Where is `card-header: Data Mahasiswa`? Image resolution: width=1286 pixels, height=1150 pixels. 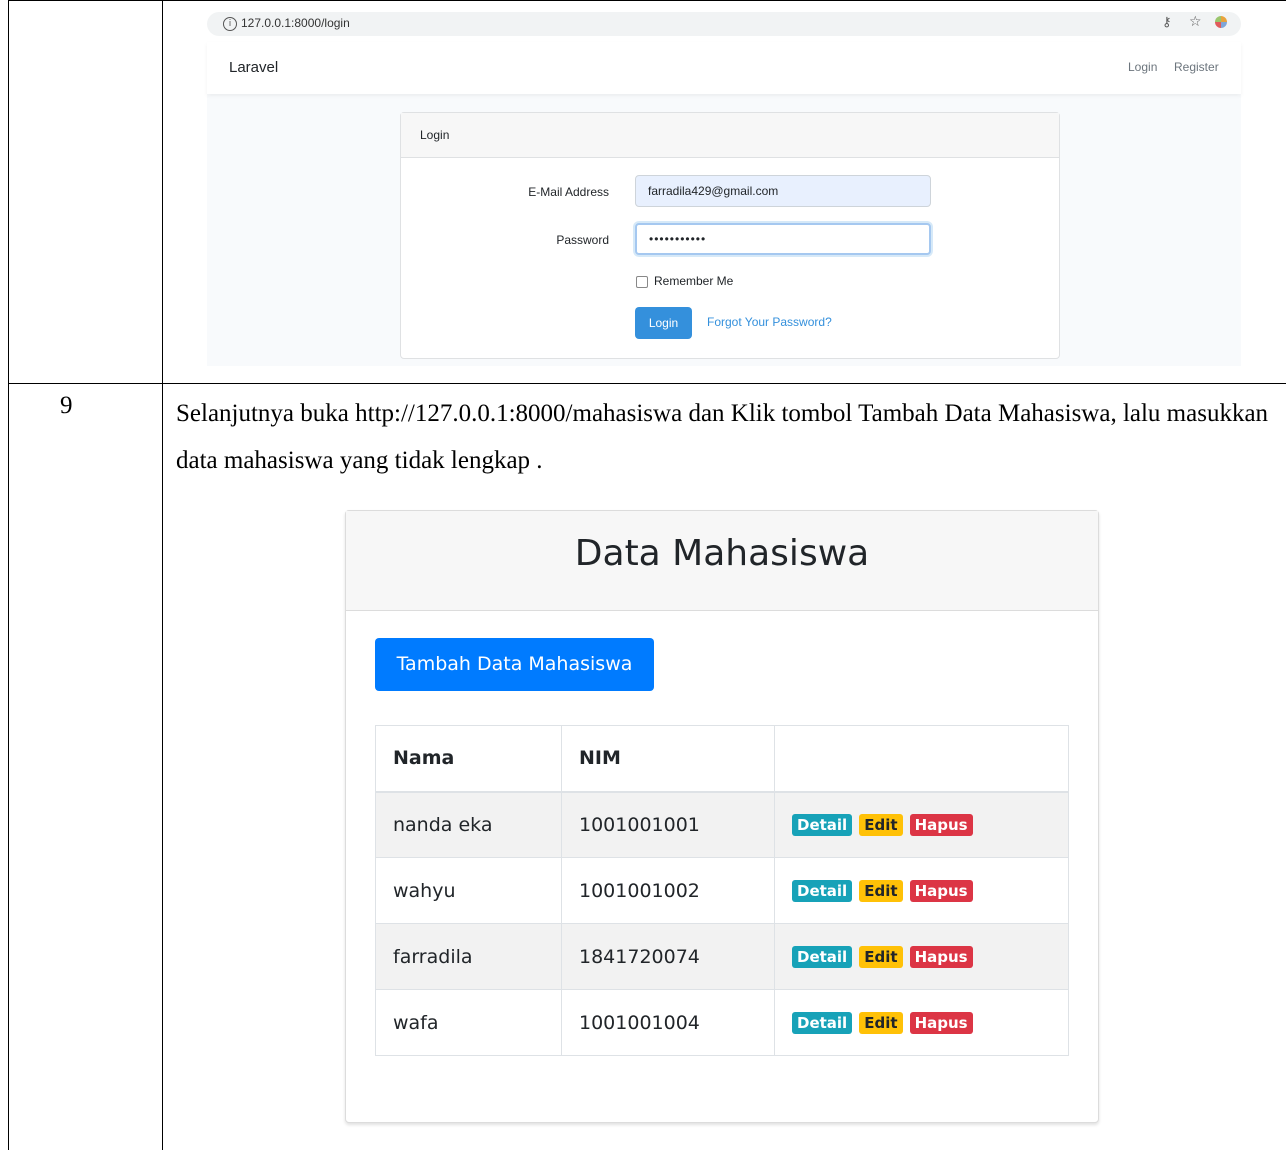 card-header: Data Mahasiswa is located at coordinates (722, 561).